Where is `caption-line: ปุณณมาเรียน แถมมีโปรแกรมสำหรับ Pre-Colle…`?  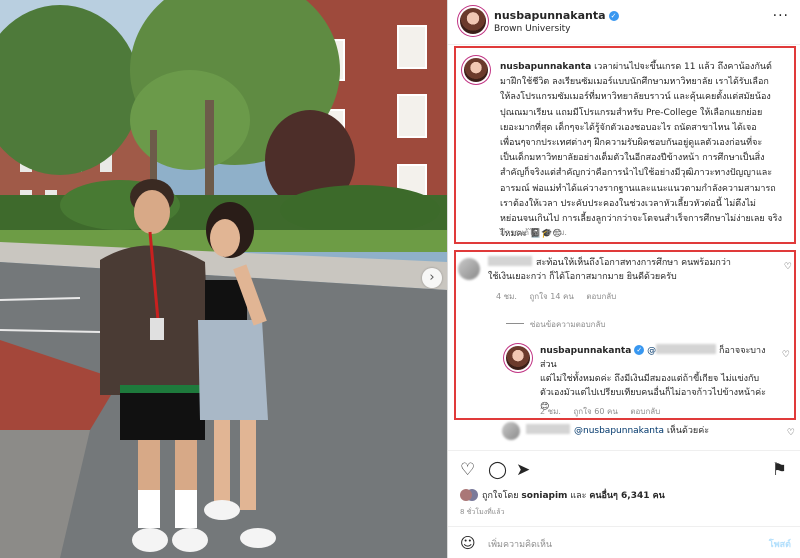
caption-line: ปุณณมาเรียน แถมมีโปรแกรมสำหรับ Pre-Colle… is located at coordinates (631, 112).